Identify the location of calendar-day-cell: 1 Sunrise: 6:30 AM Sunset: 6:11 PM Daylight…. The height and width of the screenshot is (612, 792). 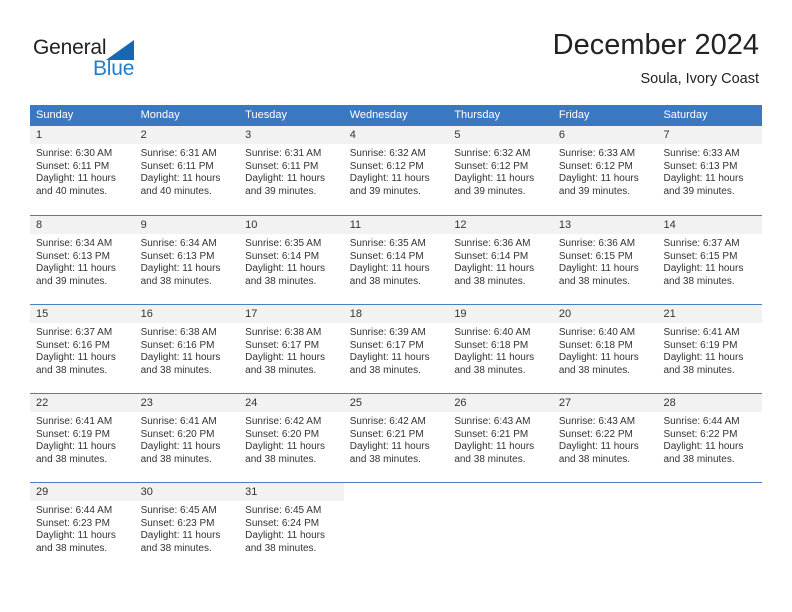
(82, 170).